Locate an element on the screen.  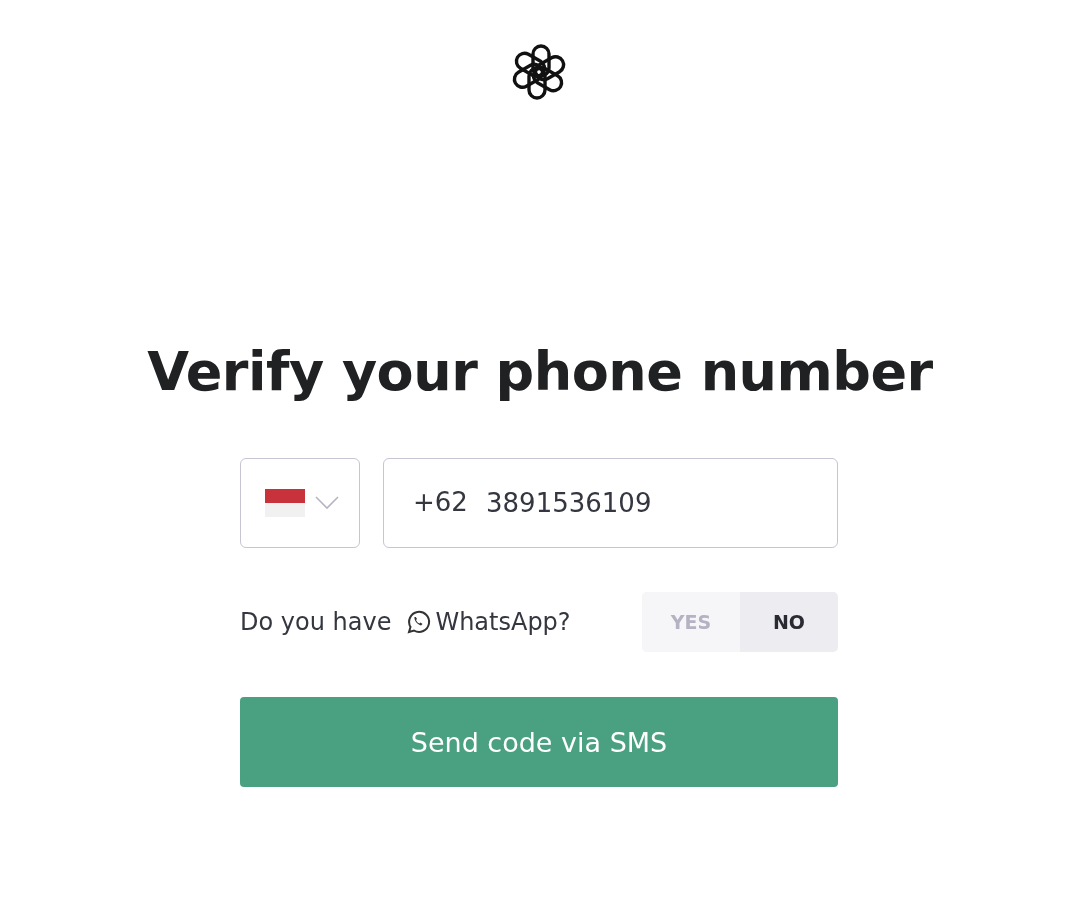
chat-phone-icon is located at coordinates (418, 622).